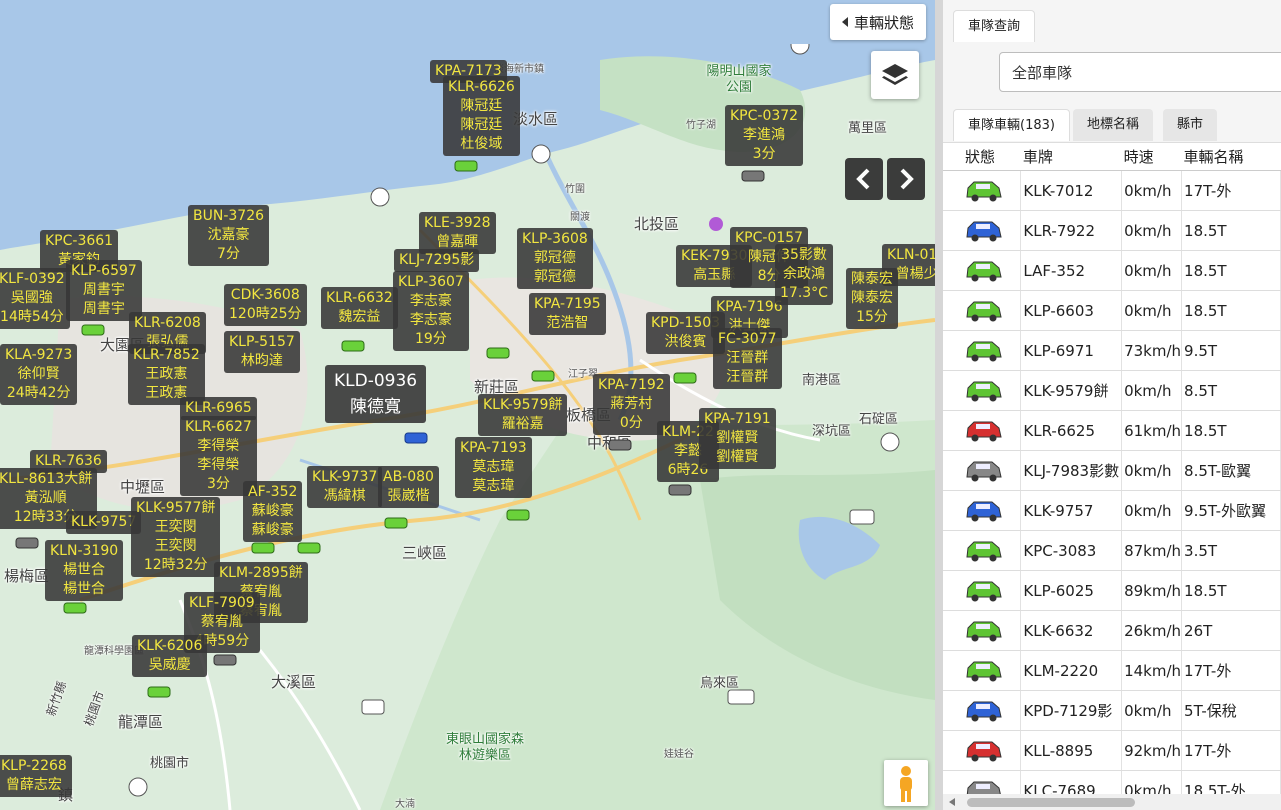 The height and width of the screenshot is (810, 1281). What do you see at coordinates (166, 374) in the screenshot?
I see `vehicle-label: KLR-7852 王政憲 王政憲` at bounding box center [166, 374].